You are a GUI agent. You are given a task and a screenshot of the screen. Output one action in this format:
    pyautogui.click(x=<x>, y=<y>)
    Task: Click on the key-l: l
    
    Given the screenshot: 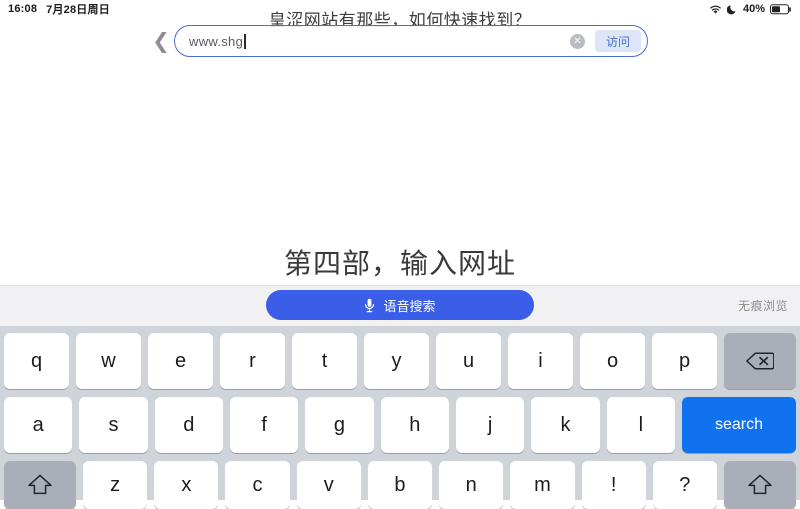 What is the action you would take?
    pyautogui.click(x=640, y=425)
    